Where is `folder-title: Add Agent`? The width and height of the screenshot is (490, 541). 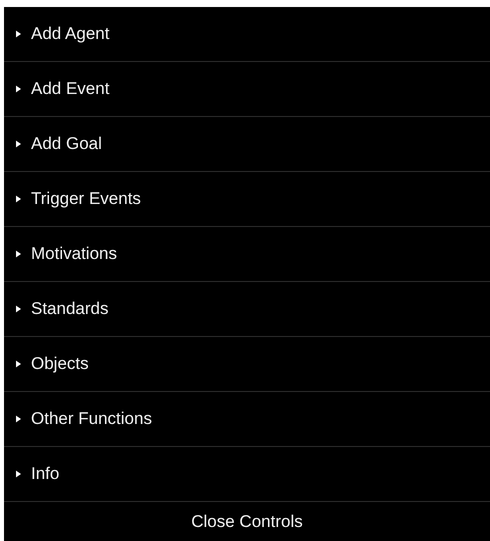
folder-title: Add Agent is located at coordinates (70, 34).